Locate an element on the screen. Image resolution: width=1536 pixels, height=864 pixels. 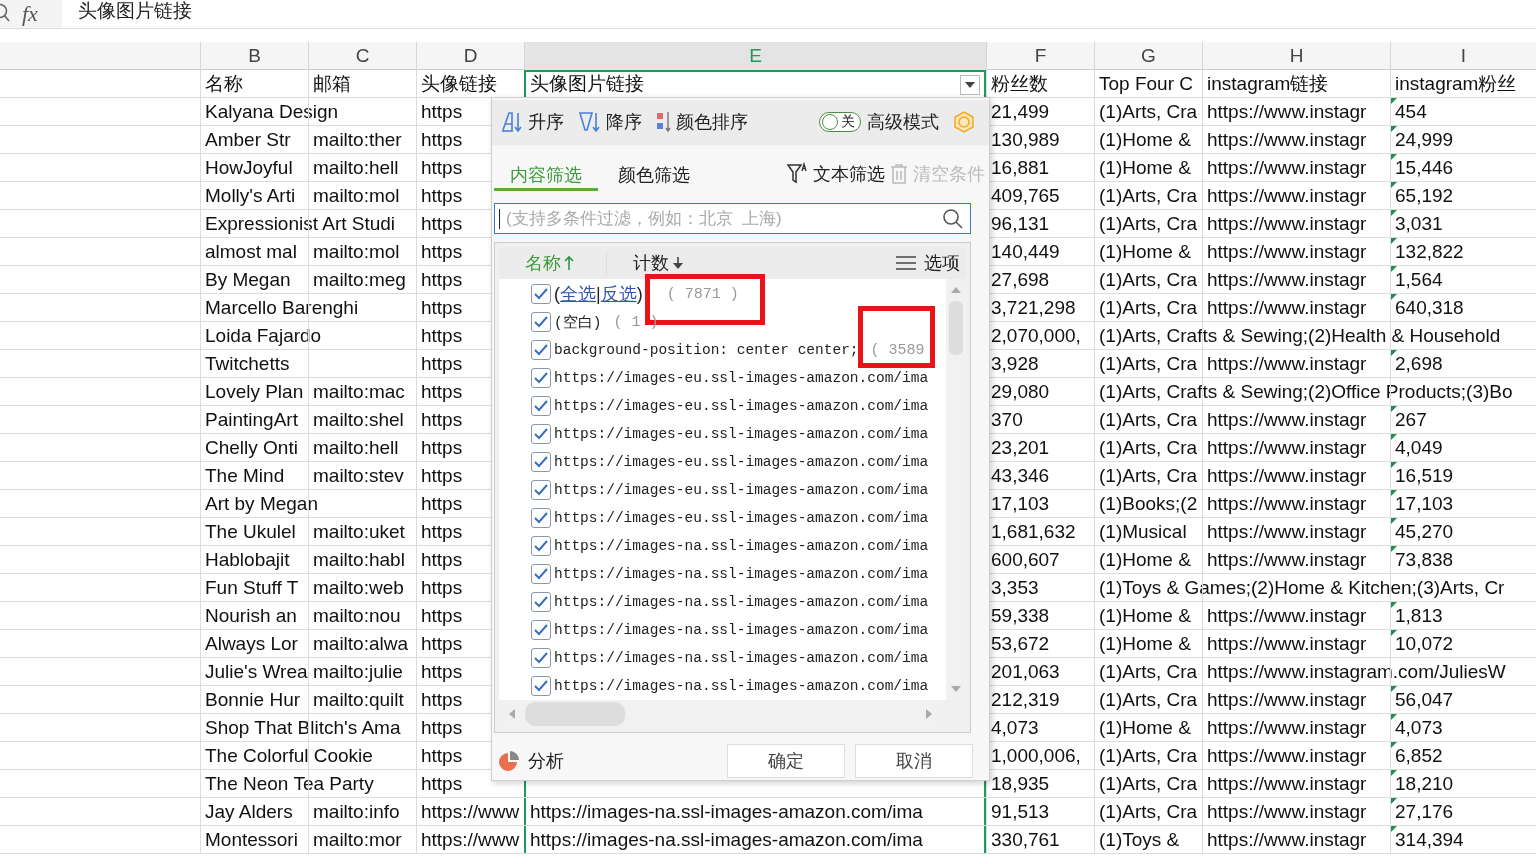
list-item-label: background-position: center center; is located at coordinates (706, 350).